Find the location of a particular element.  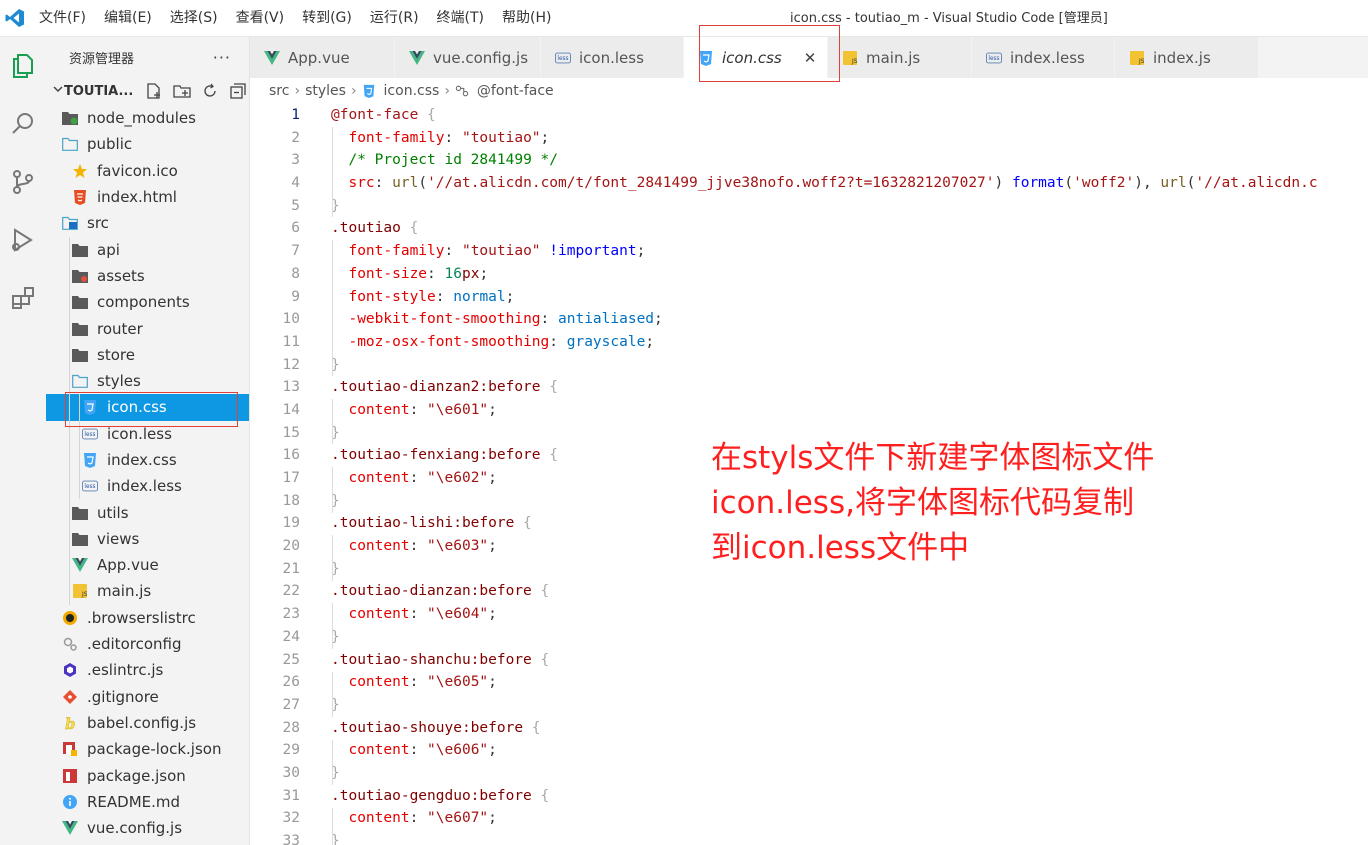

code-token: -moz-osx-font-smoothing is located at coordinates (449, 341).